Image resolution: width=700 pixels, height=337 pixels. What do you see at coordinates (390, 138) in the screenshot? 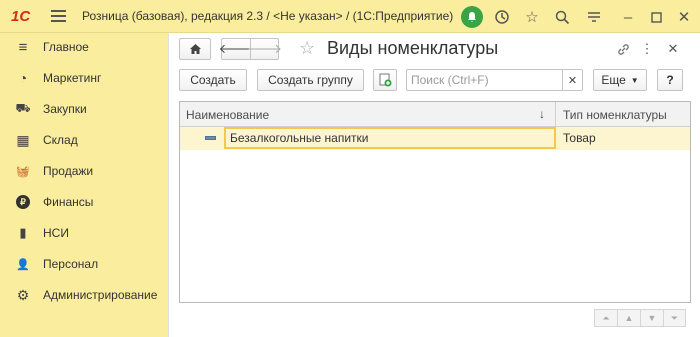
I see `cell-name: Безалкогольные напитки` at bounding box center [390, 138].